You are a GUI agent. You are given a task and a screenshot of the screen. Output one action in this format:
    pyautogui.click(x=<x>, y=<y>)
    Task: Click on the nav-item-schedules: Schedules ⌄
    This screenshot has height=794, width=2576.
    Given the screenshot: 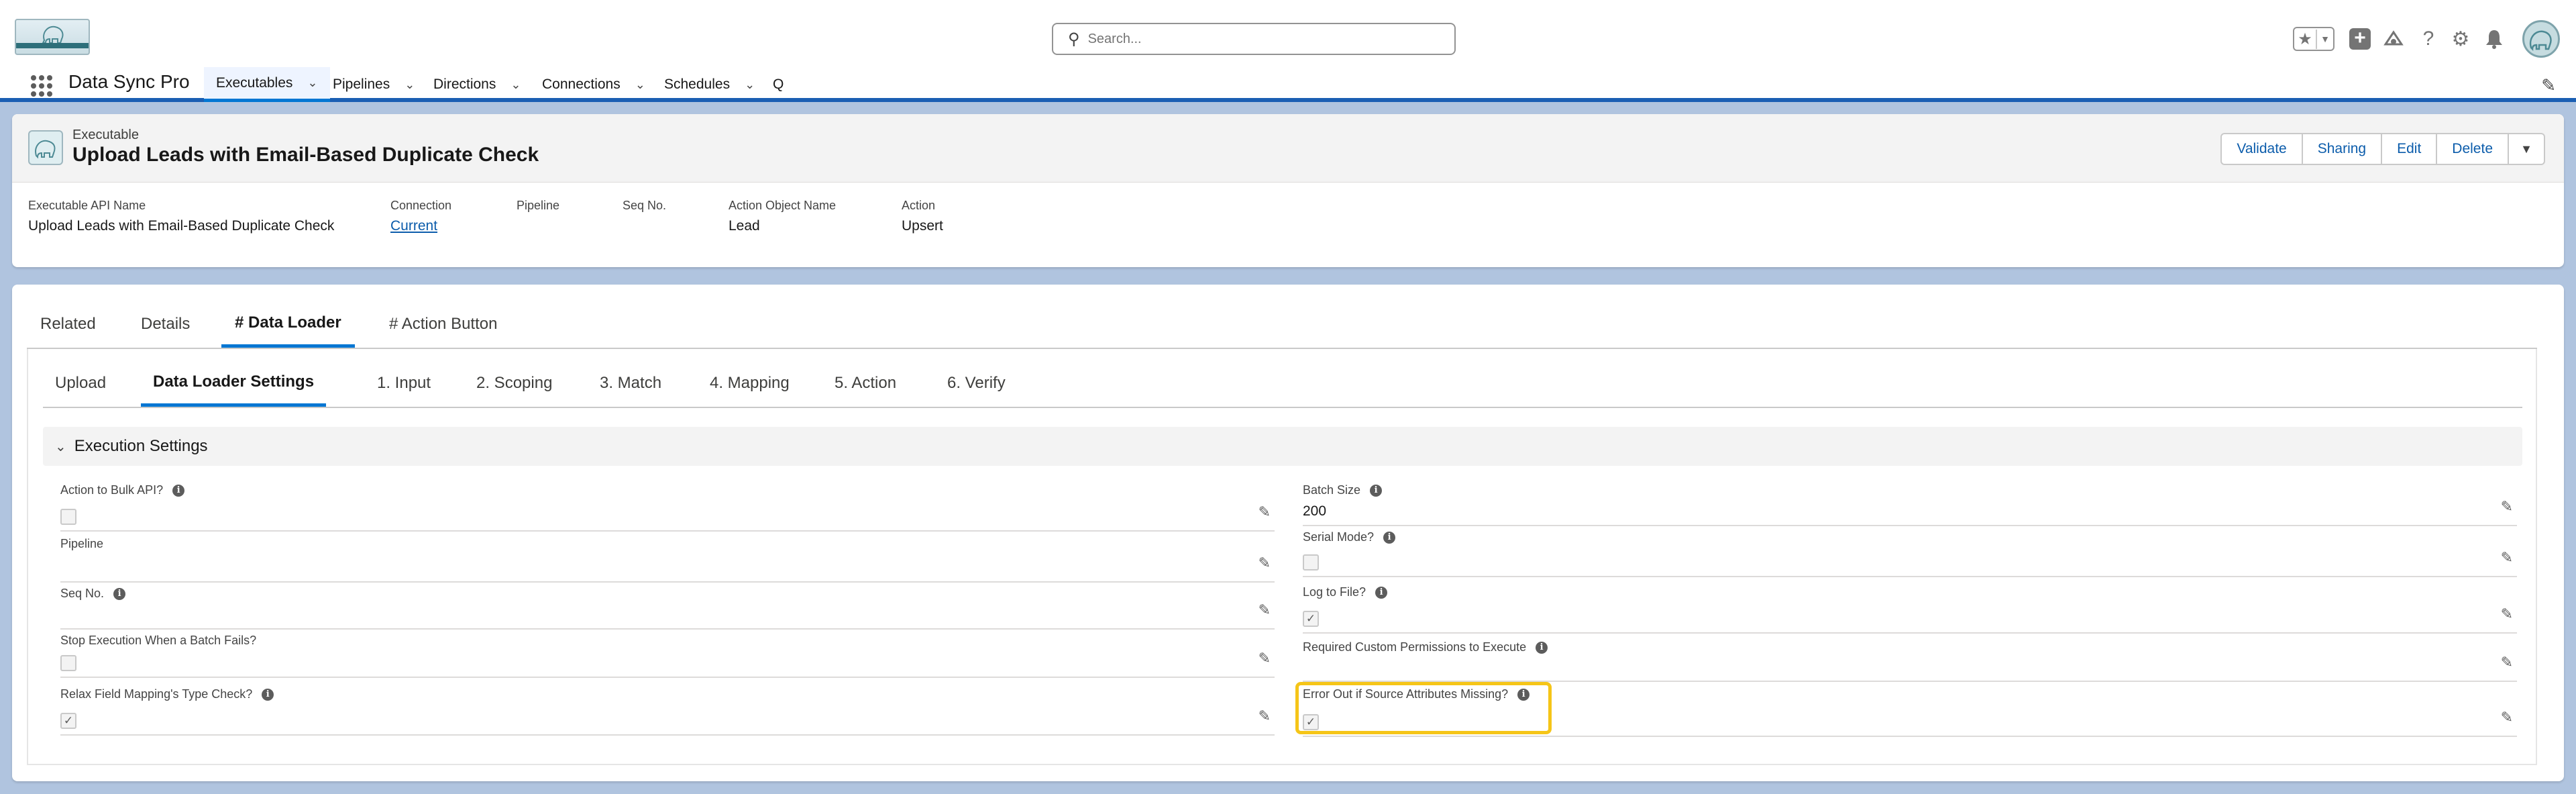 What is the action you would take?
    pyautogui.click(x=709, y=84)
    